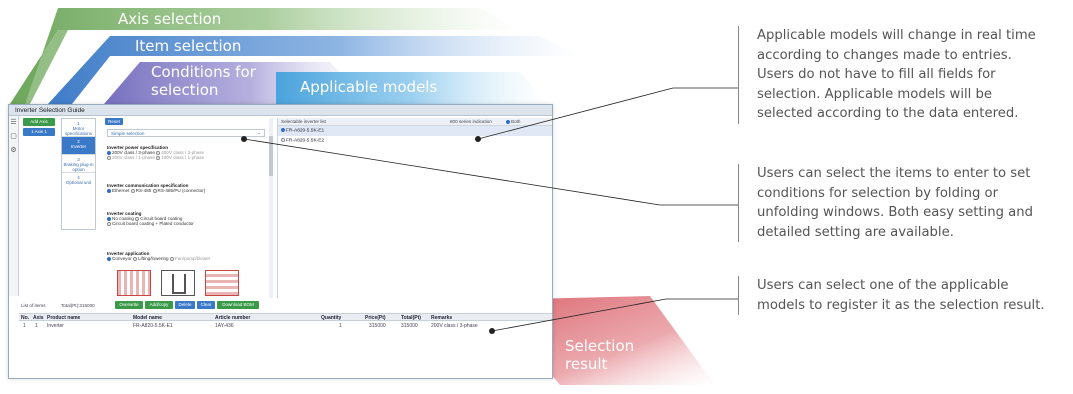 Image resolution: width=1073 pixels, height=394 pixels. I want to click on td-no: 1, so click(24, 326).